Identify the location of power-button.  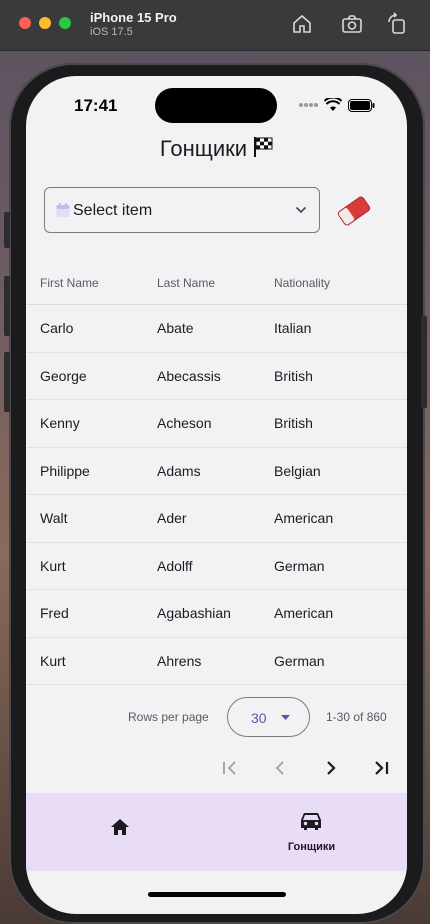
(424, 362).